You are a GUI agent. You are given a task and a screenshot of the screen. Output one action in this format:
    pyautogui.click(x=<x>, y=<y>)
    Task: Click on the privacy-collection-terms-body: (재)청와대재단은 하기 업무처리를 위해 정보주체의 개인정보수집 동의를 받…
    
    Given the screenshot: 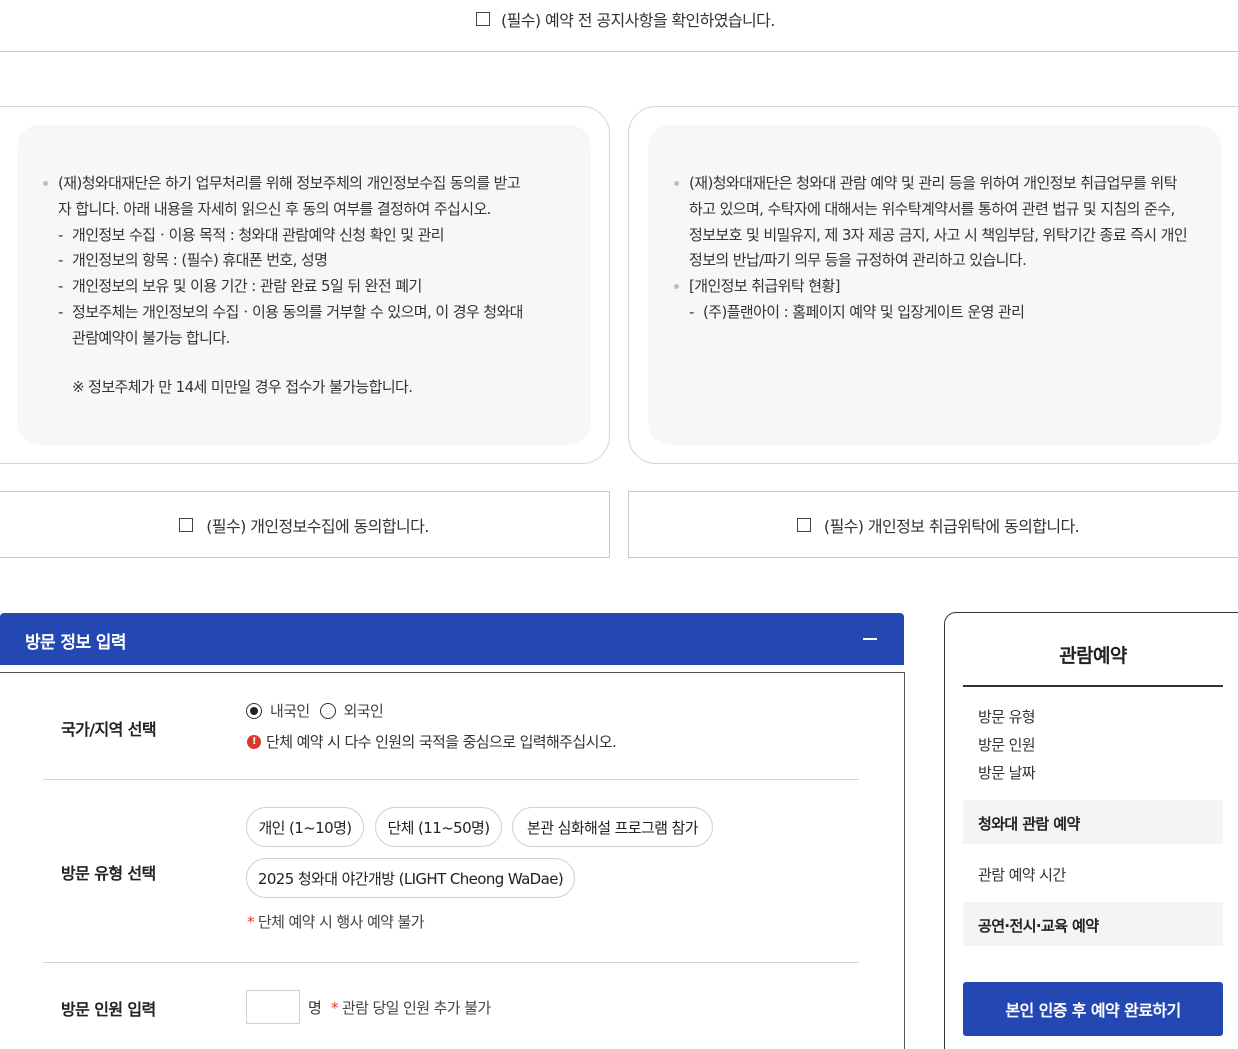 What is the action you would take?
    pyautogui.click(x=304, y=285)
    